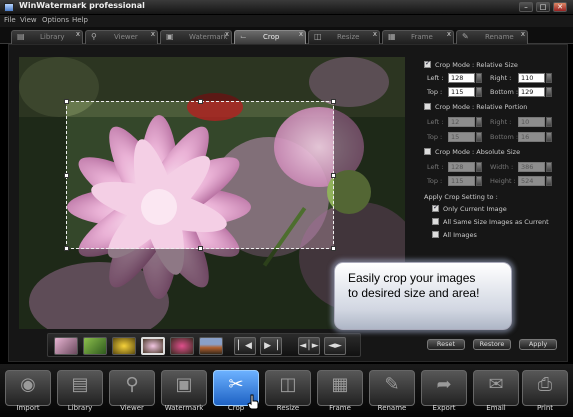 Image resolution: width=573 pixels, height=417 pixels. Describe the element at coordinates (435, 207) in the screenshot. I see `apply-only-current-checkbox` at that location.